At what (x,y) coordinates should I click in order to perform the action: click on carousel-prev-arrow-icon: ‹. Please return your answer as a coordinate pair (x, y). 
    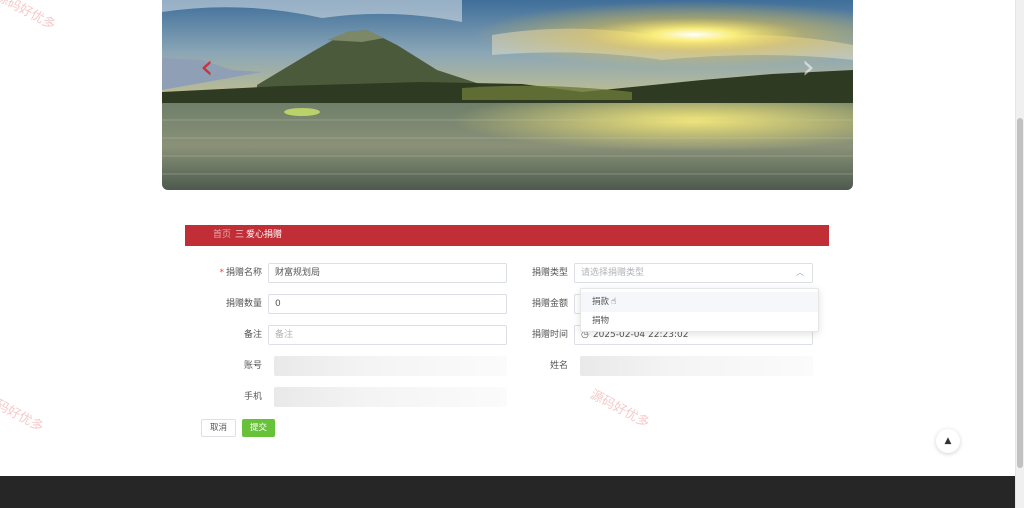
    Looking at the image, I should click on (207, 67).